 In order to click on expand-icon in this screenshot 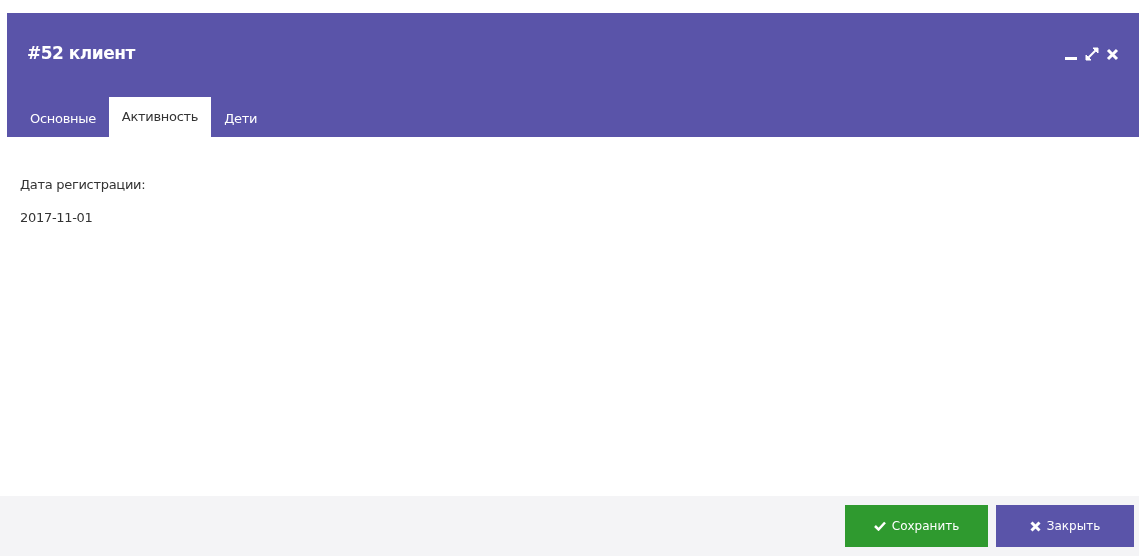, I will do `click(1091, 54)`.